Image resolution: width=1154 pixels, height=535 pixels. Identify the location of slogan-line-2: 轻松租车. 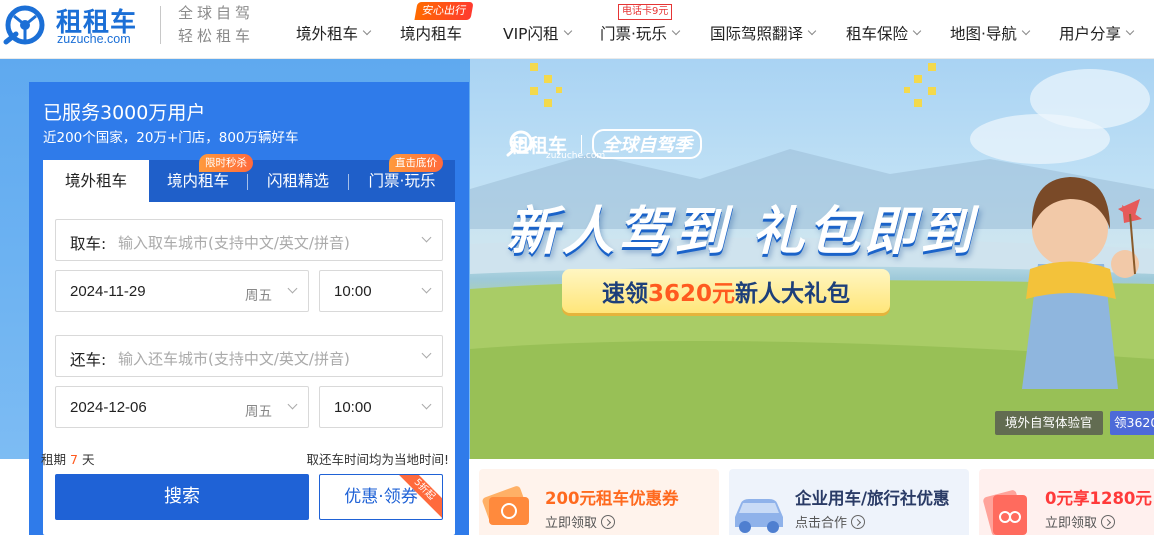
(216, 36).